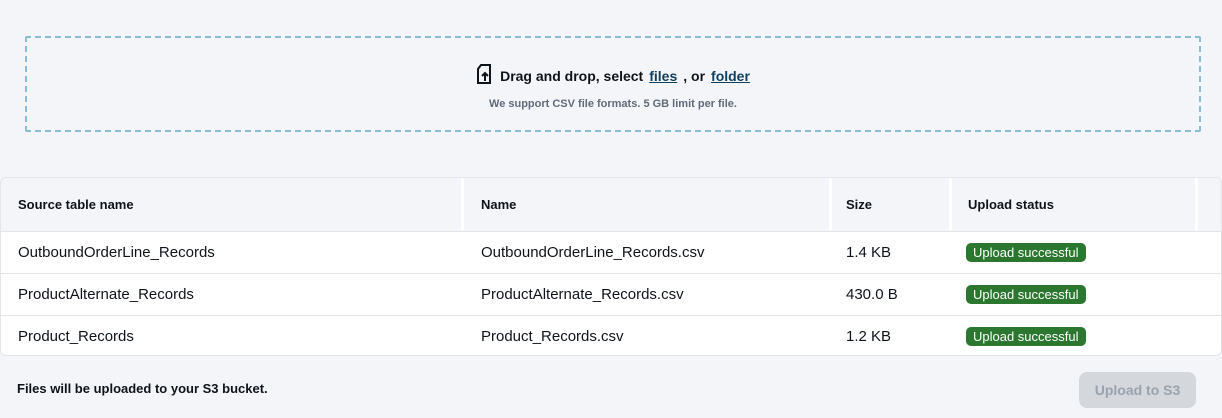 The height and width of the screenshot is (418, 1222). What do you see at coordinates (498, 204) in the screenshot?
I see `column-header-name: Name` at bounding box center [498, 204].